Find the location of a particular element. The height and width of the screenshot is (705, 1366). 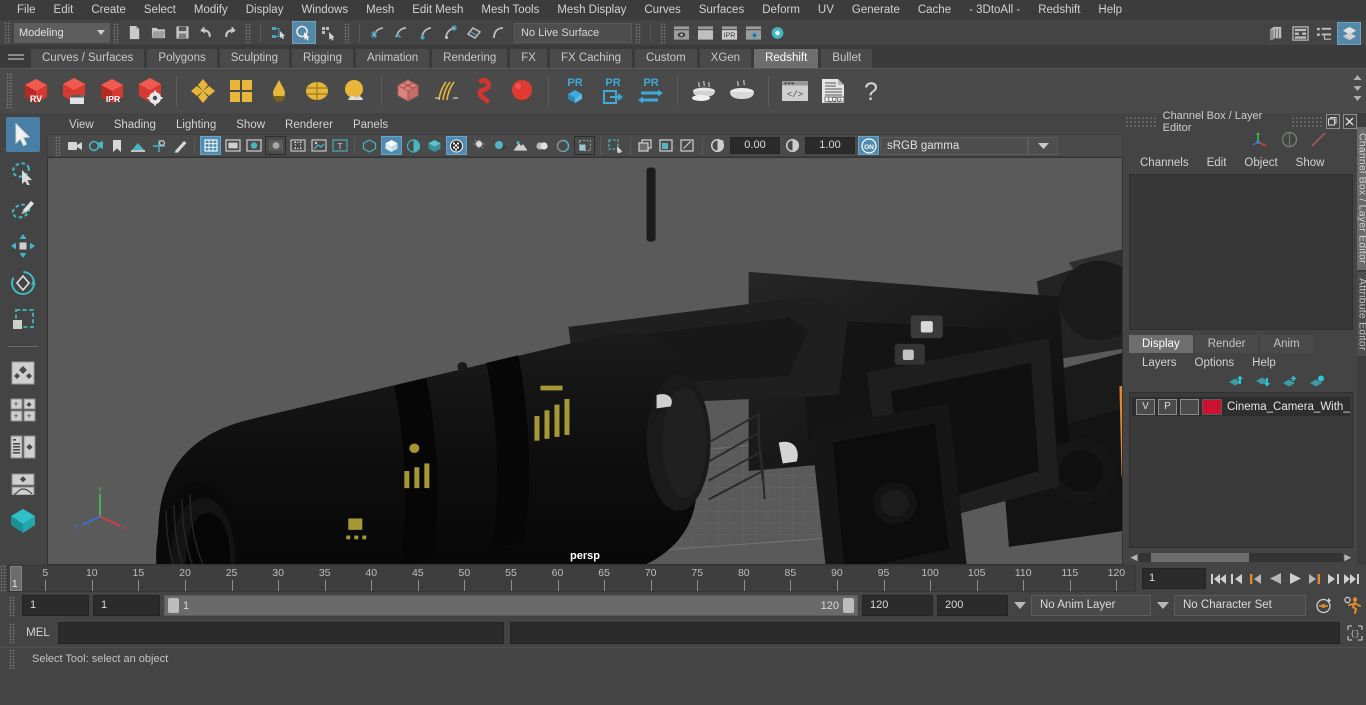

redshift-volume-icon is located at coordinates (484, 91).